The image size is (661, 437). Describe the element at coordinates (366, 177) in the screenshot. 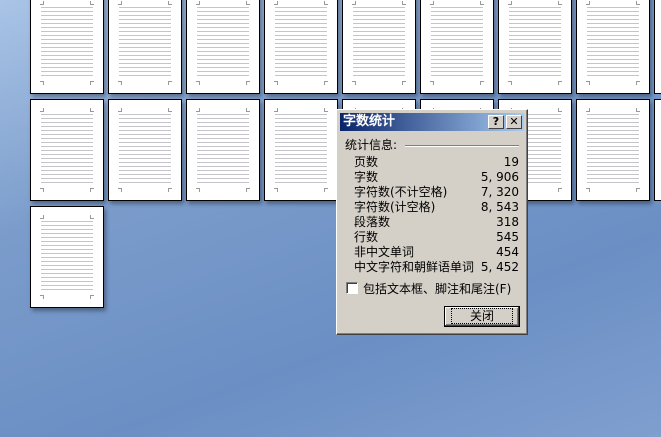

I see `stat-label: 字数` at that location.